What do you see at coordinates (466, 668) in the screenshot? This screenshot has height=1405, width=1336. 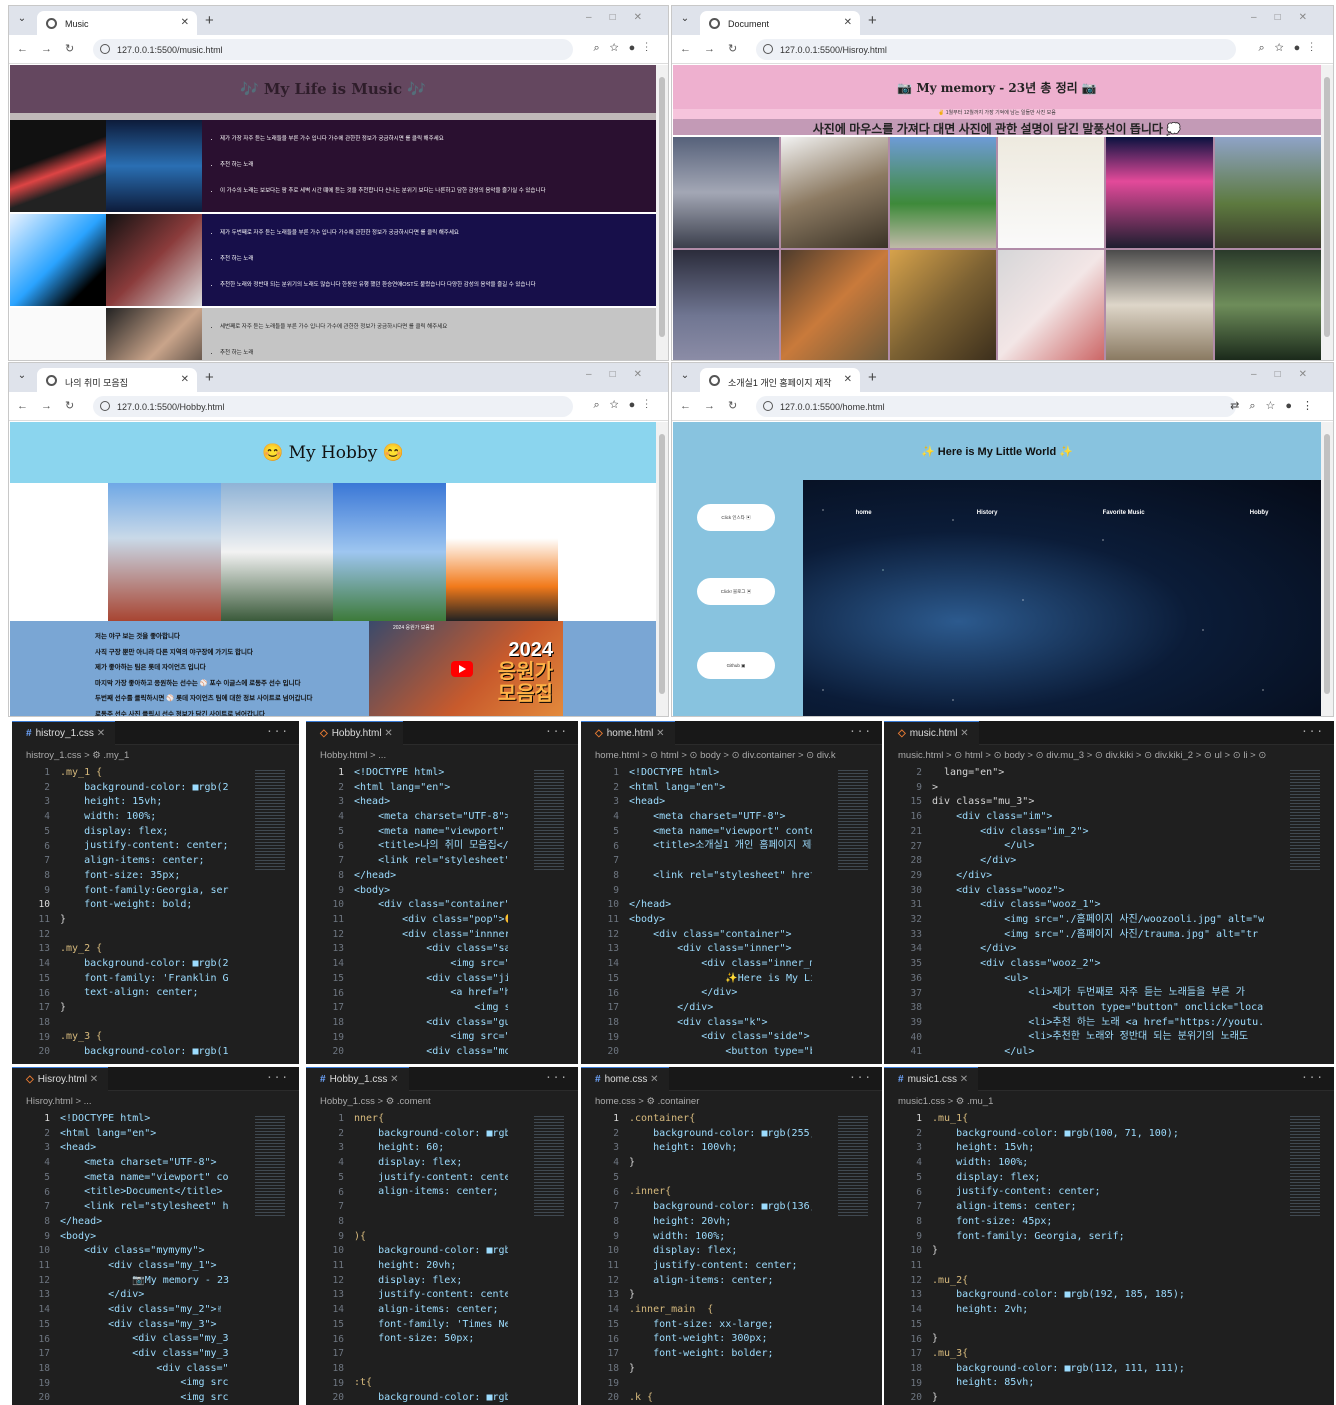 I see `youtube-embed: 2024 응원가 모음집 2024 응원가 모음집` at bounding box center [466, 668].